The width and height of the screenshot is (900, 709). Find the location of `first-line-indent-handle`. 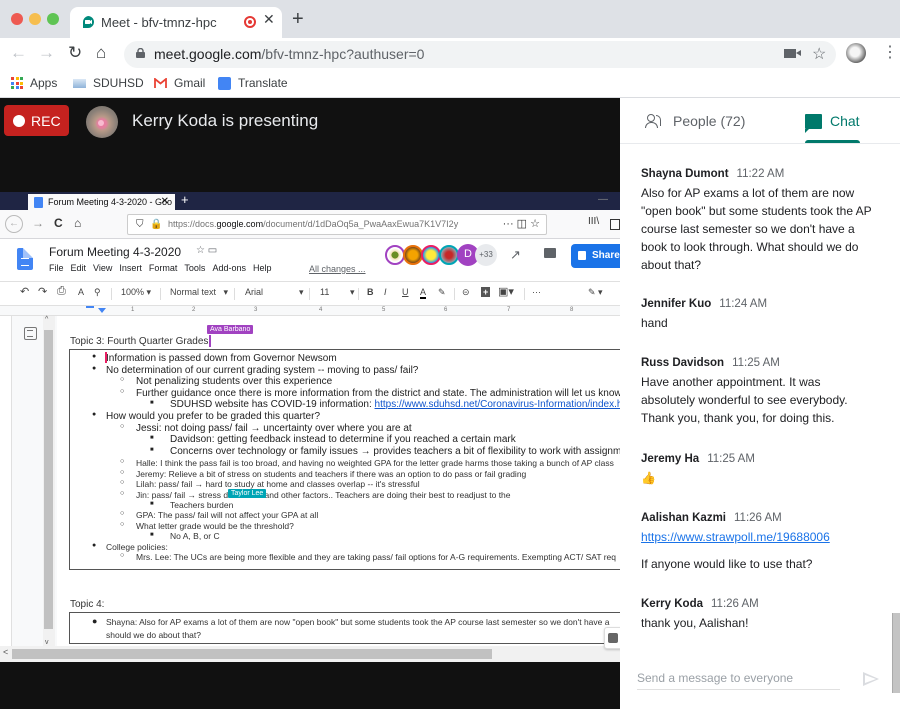

first-line-indent-handle is located at coordinates (90, 307).